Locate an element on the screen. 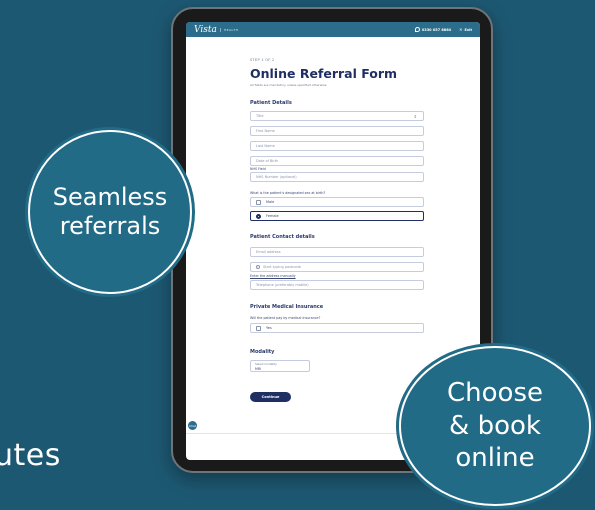  insurance-option-yes-label: Yes is located at coordinates (269, 328).